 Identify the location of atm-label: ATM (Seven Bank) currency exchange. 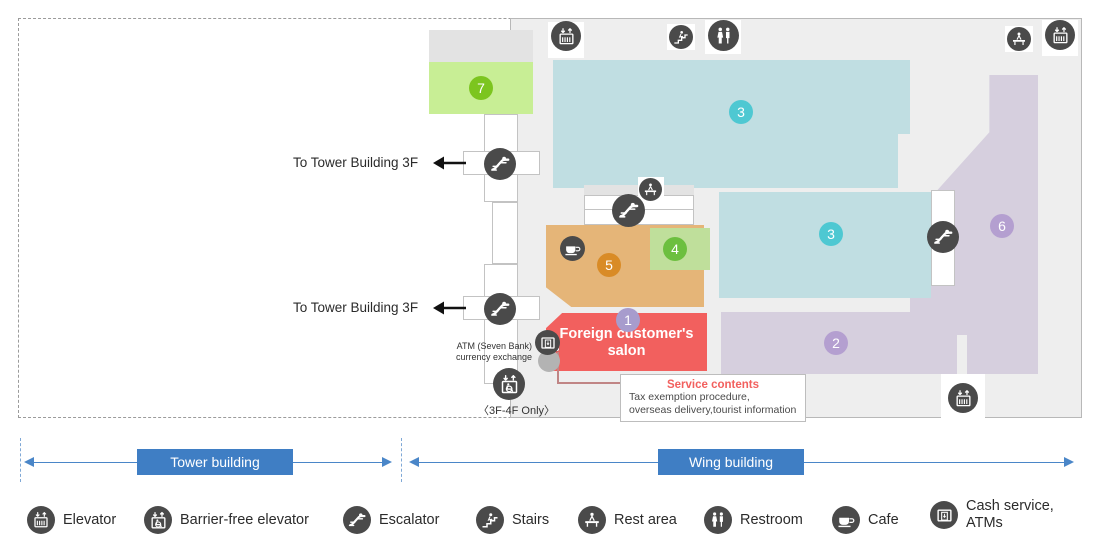
(493, 352).